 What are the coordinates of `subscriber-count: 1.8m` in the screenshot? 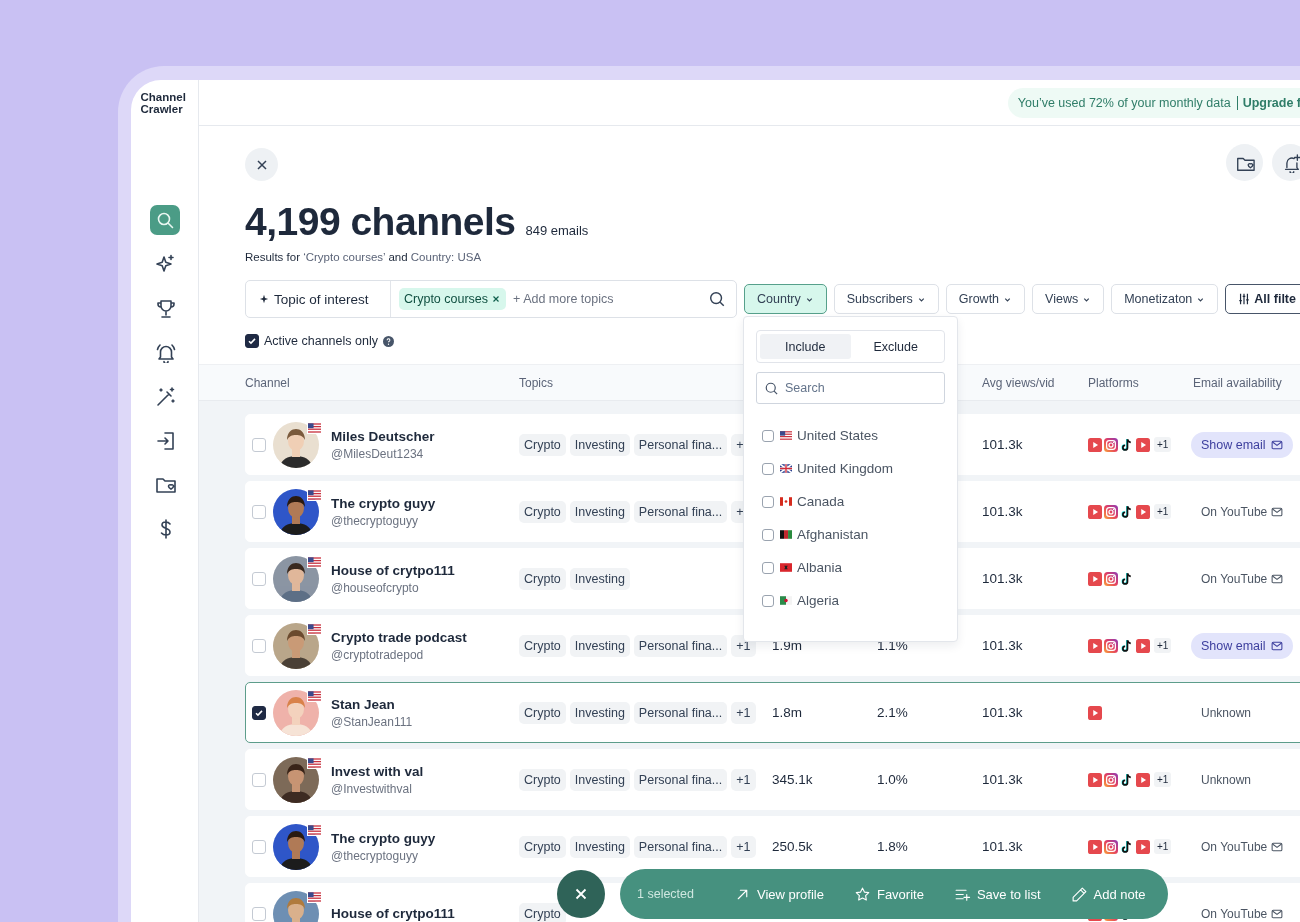 It's located at (787, 712).